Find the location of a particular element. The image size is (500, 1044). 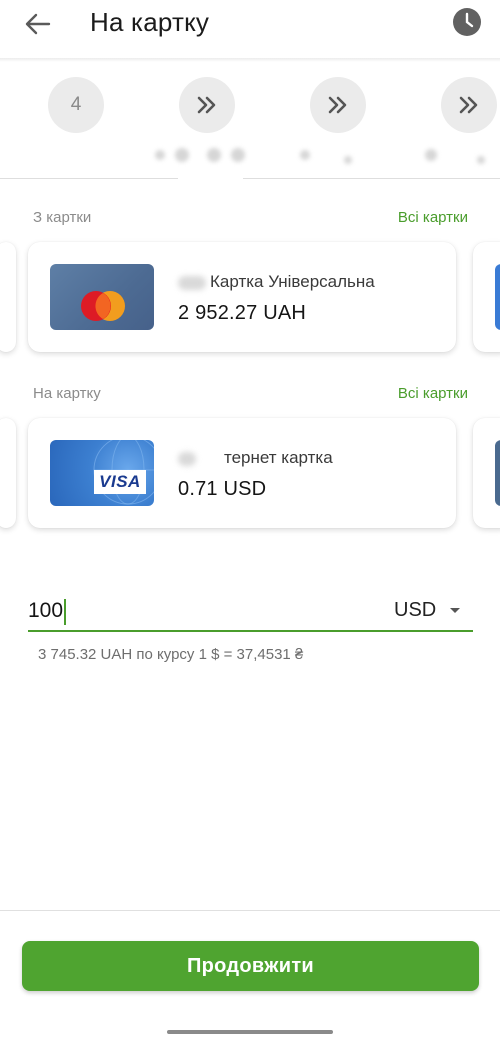

card-name: тернет картка is located at coordinates (255, 458).